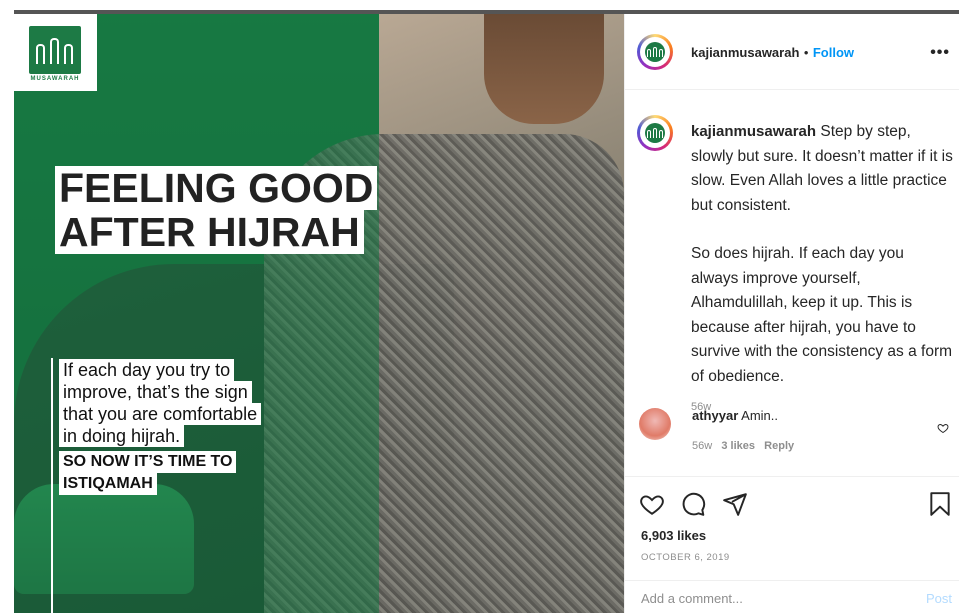  What do you see at coordinates (702, 446) in the screenshot?
I see `comment-time: 56w` at bounding box center [702, 446].